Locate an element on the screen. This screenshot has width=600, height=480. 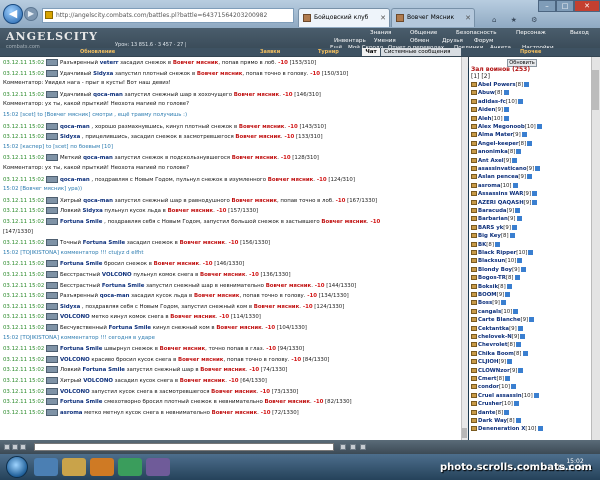
player-item: Angel-keeper[8] is located at coordinates (530, 144).